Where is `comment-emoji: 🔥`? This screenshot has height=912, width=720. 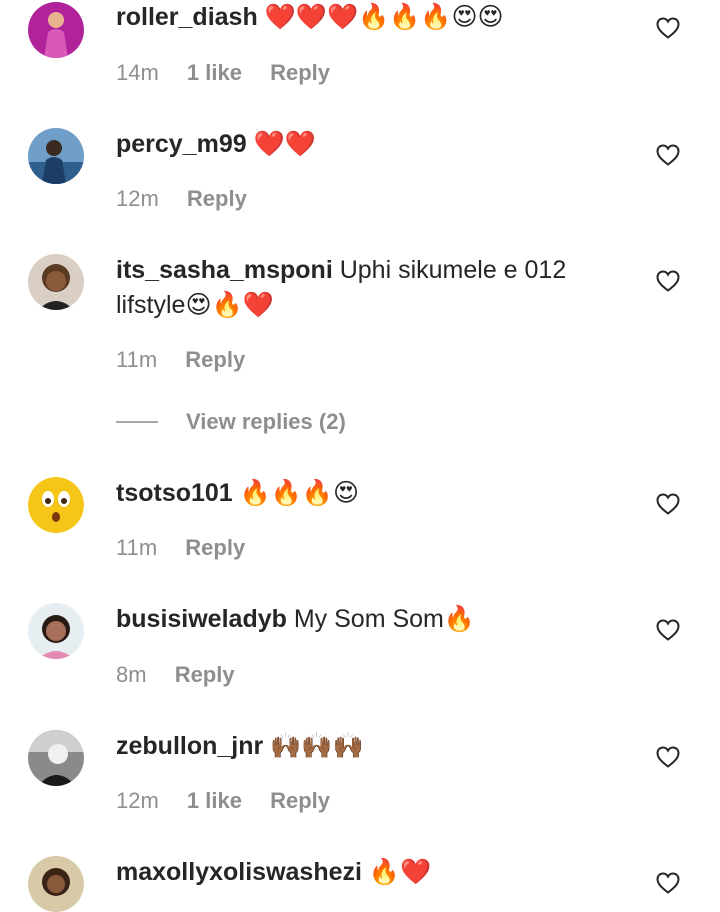
comment-emoji: 🔥 is located at coordinates (459, 618).